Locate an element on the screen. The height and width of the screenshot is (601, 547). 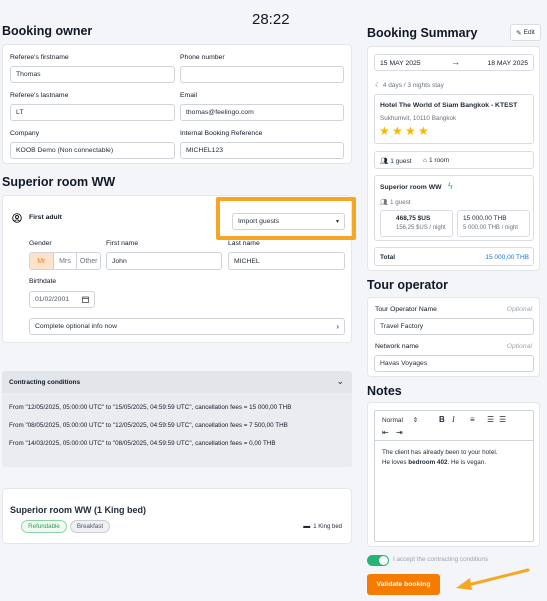
price-usd-box: 468,75 $US 156,25 $US / night is located at coordinates (416, 223).